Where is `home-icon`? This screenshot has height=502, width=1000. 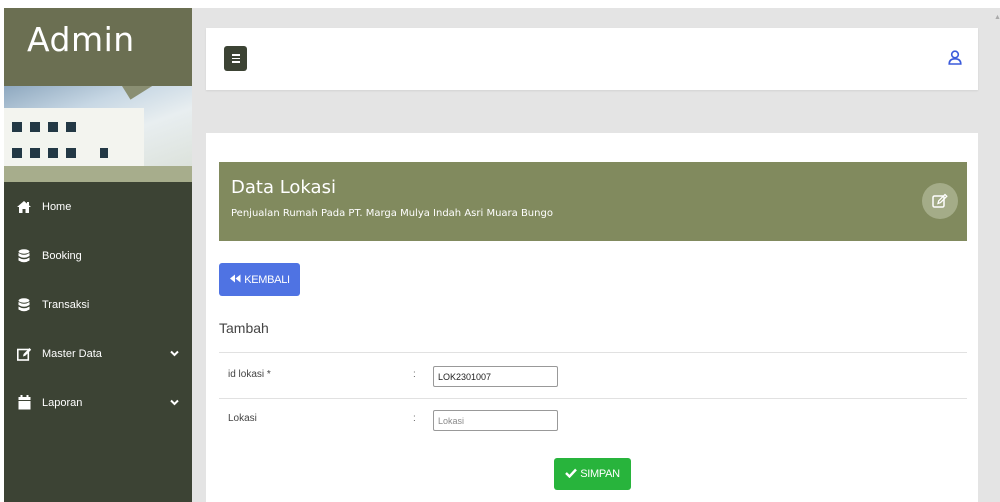 home-icon is located at coordinates (24, 207).